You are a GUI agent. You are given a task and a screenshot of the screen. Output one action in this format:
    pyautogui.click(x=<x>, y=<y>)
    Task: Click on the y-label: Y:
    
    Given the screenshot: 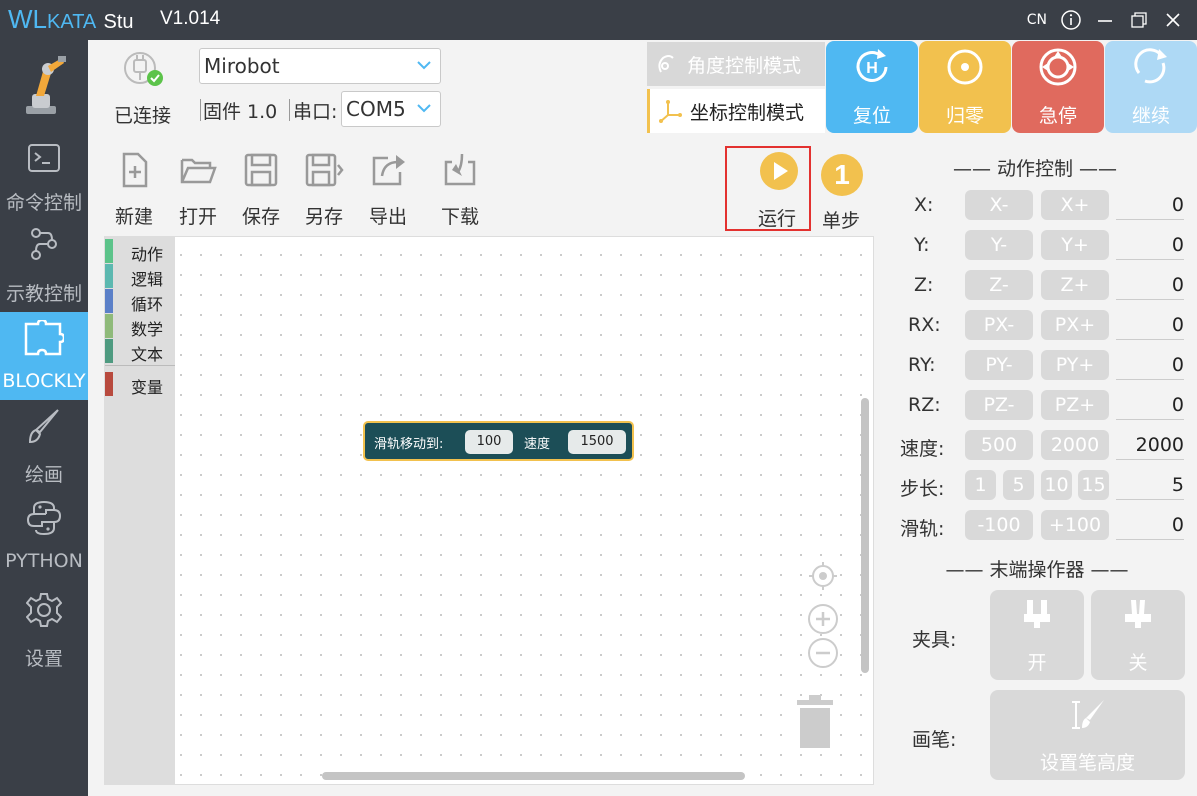 What is the action you would take?
    pyautogui.click(x=922, y=245)
    